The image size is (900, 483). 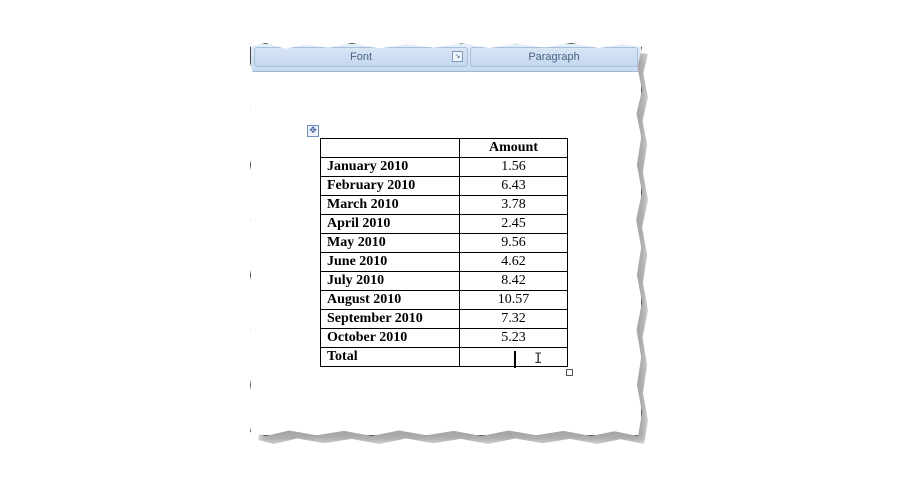 I want to click on table-row: April 2010 2.45, so click(x=444, y=224).